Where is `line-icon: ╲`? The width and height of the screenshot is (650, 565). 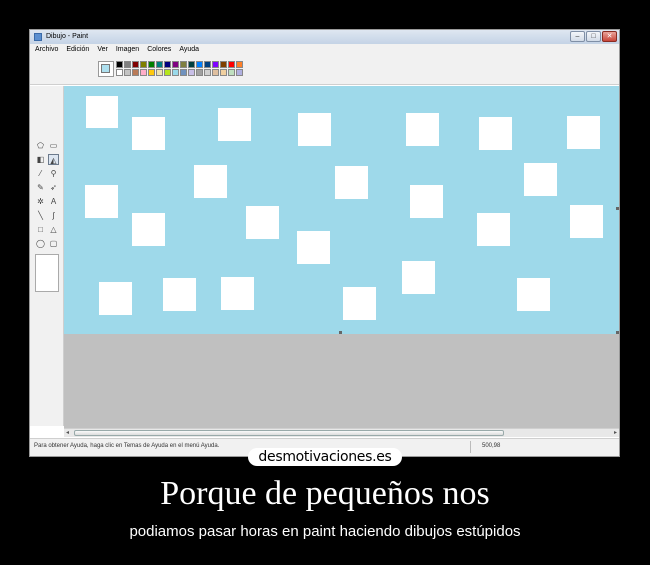
line-icon: ╲ is located at coordinates (40, 215).